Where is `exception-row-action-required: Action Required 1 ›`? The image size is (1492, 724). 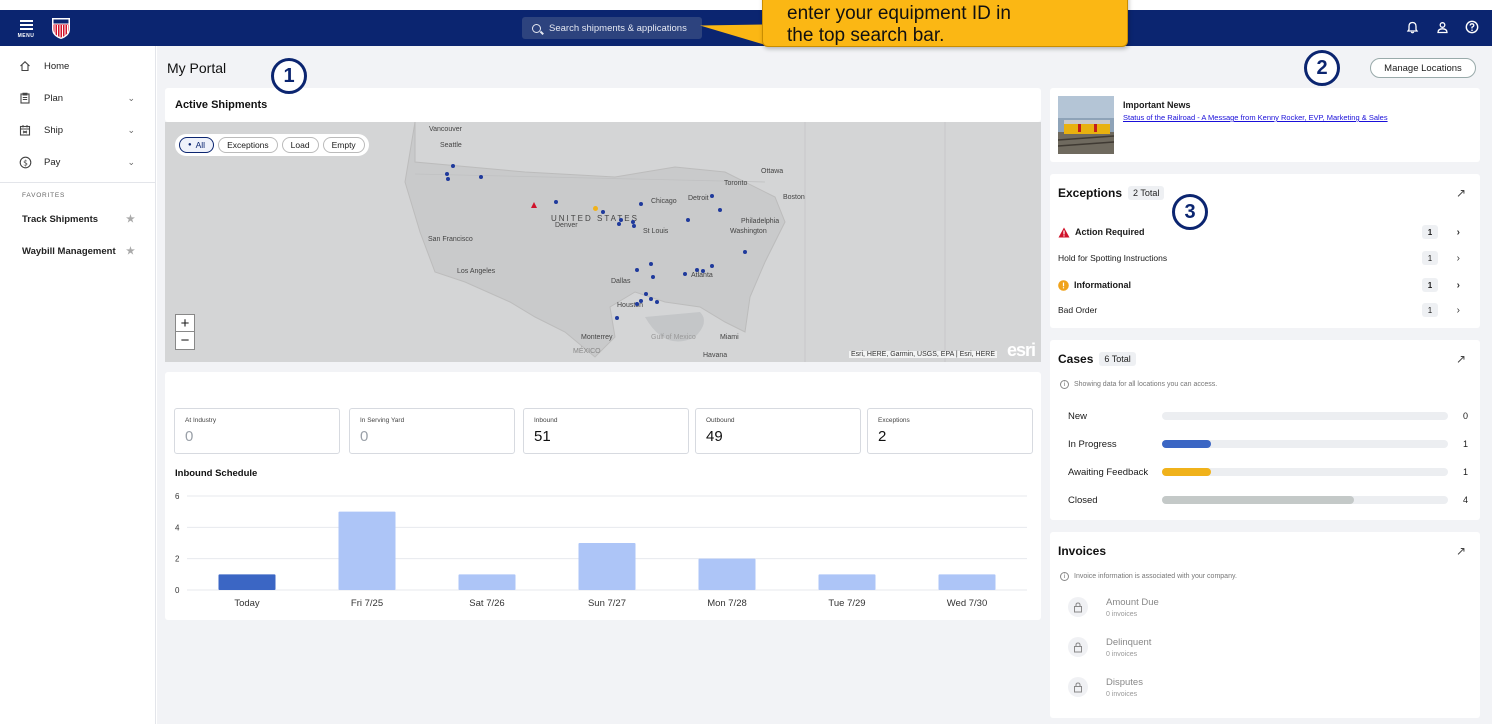 exception-row-action-required: Action Required 1 › is located at coordinates (1263, 232).